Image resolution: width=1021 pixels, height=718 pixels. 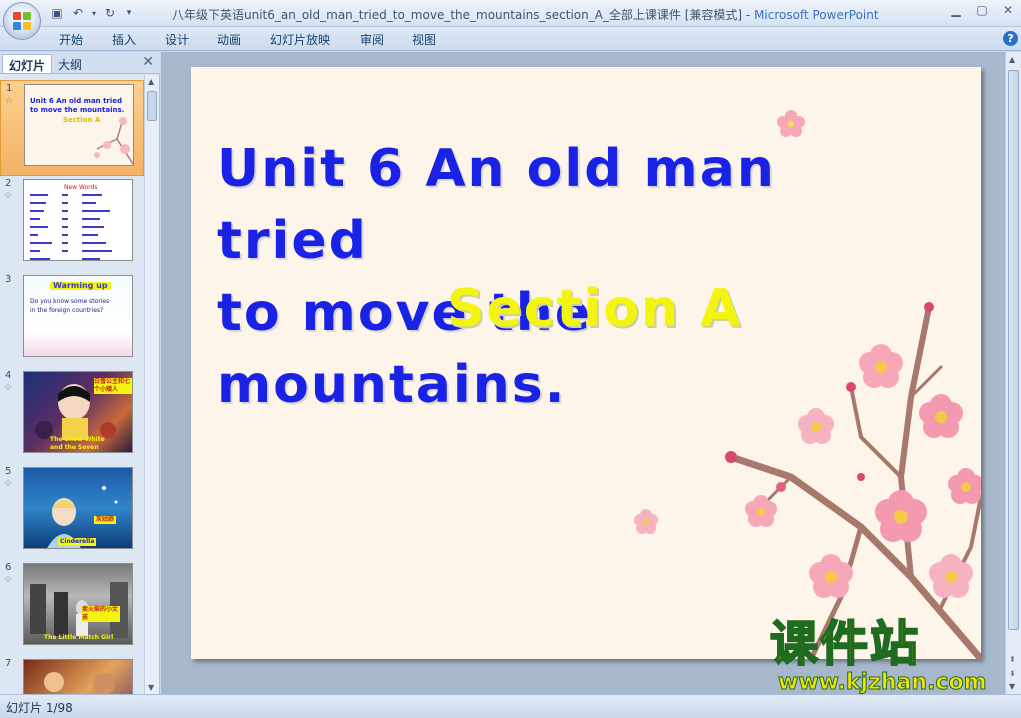 I want to click on tab-insert: 插入, so click(x=124, y=39).